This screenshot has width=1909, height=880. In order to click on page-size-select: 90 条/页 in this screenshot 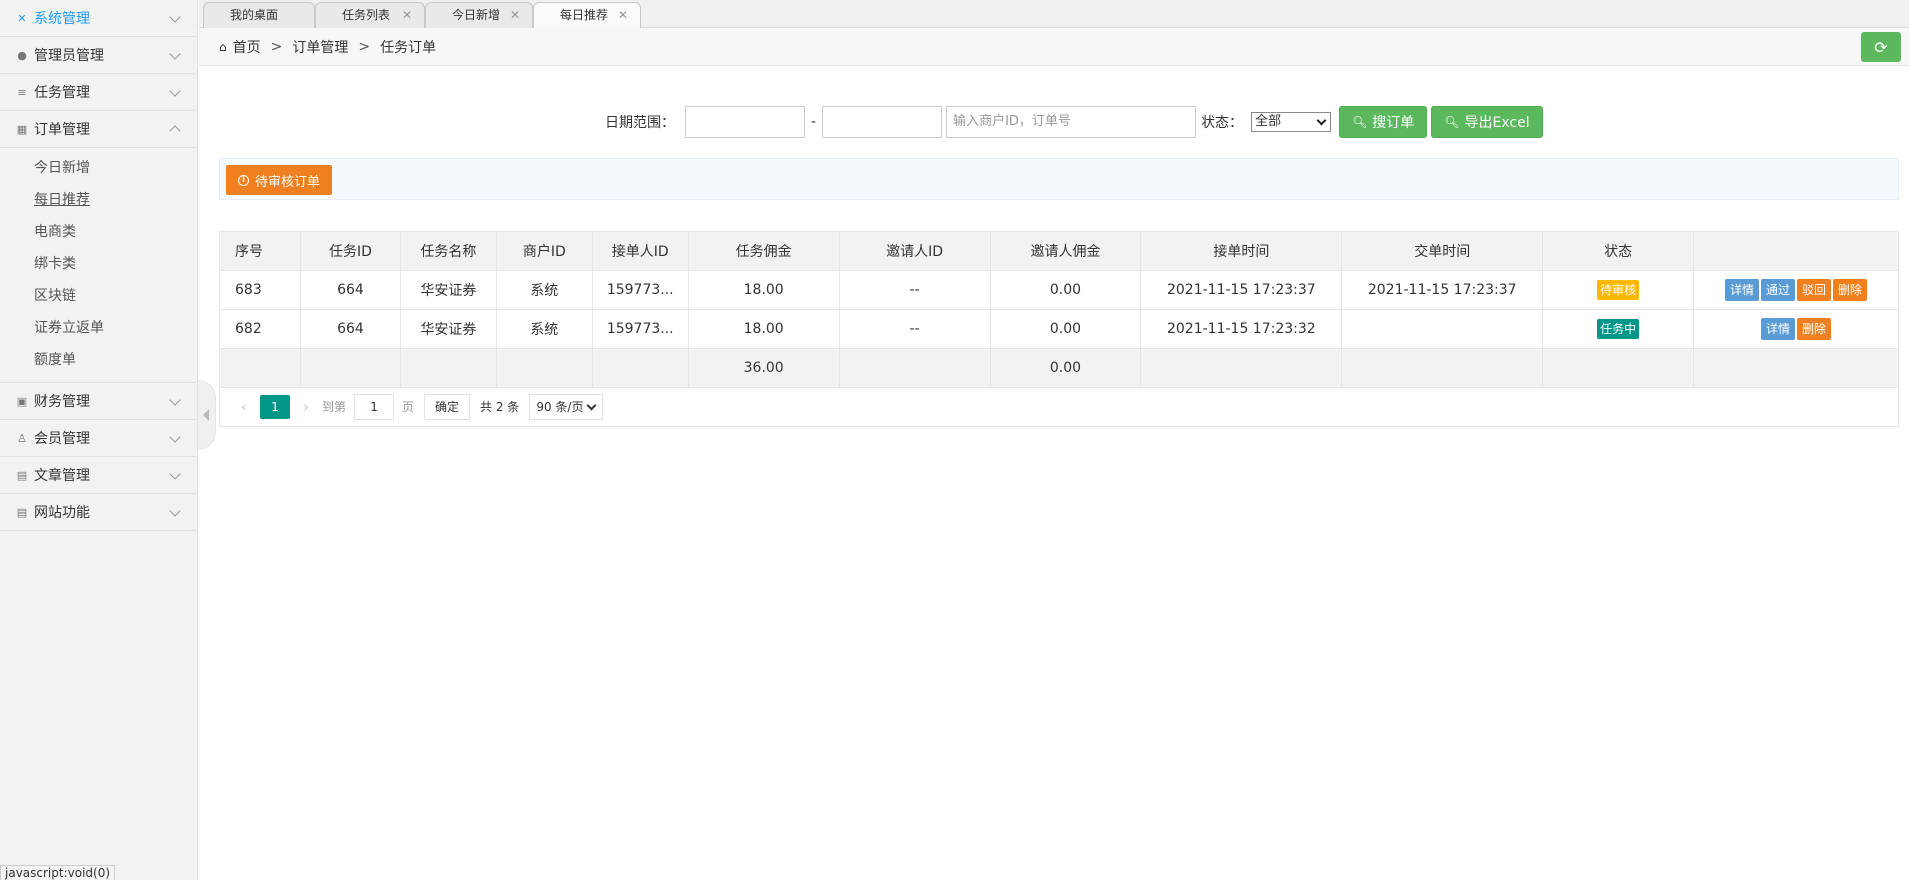, I will do `click(566, 406)`.